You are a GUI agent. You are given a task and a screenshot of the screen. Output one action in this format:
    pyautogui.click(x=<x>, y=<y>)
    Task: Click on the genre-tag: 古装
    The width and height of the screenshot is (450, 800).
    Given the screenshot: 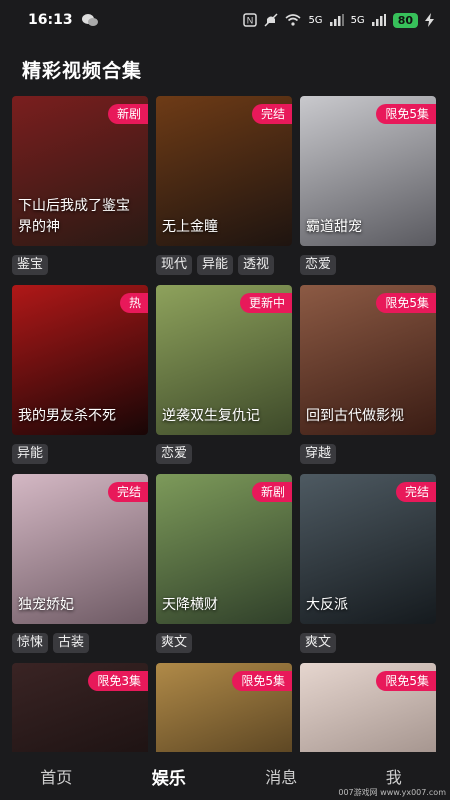 What is the action you would take?
    pyautogui.click(x=71, y=643)
    